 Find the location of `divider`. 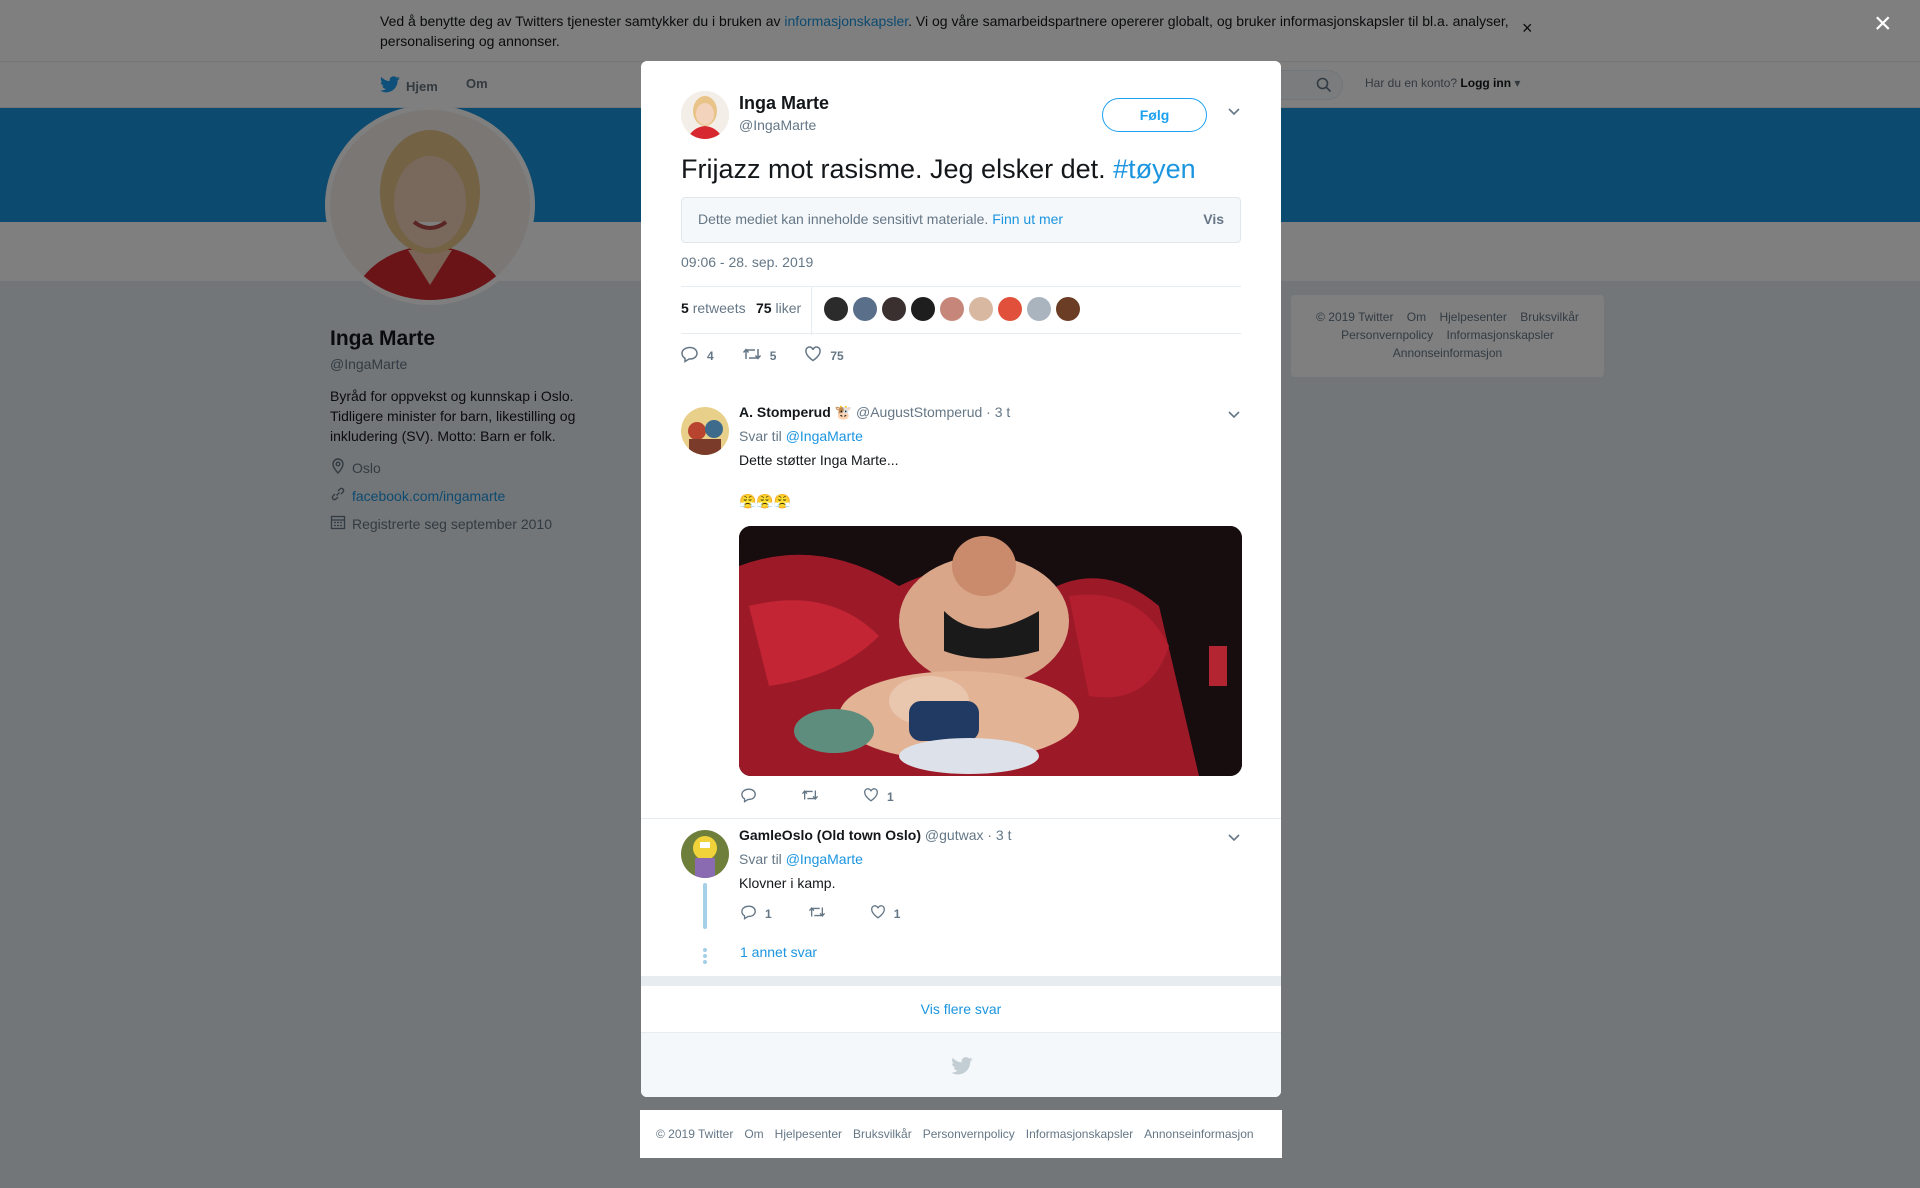

divider is located at coordinates (961, 818).